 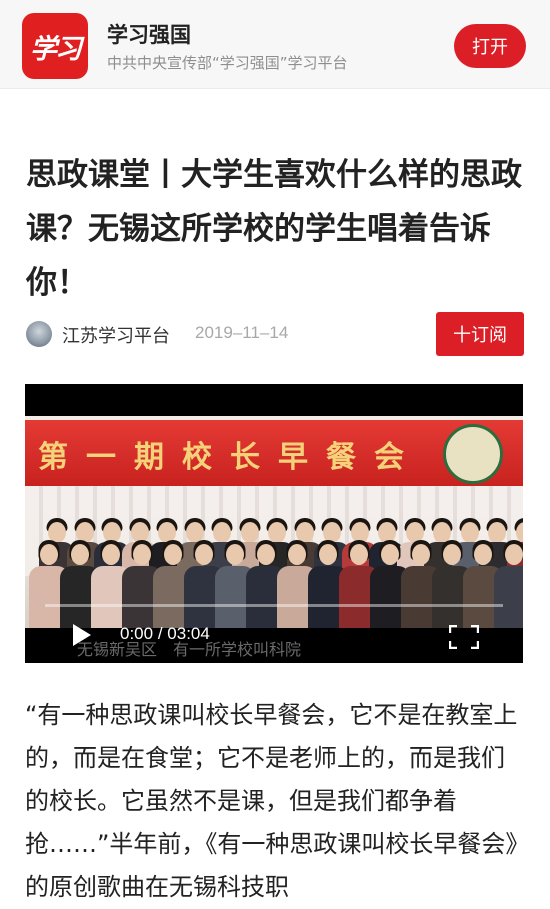 What do you see at coordinates (242, 332) in the screenshot?
I see `publish-date: 2019–11–14` at bounding box center [242, 332].